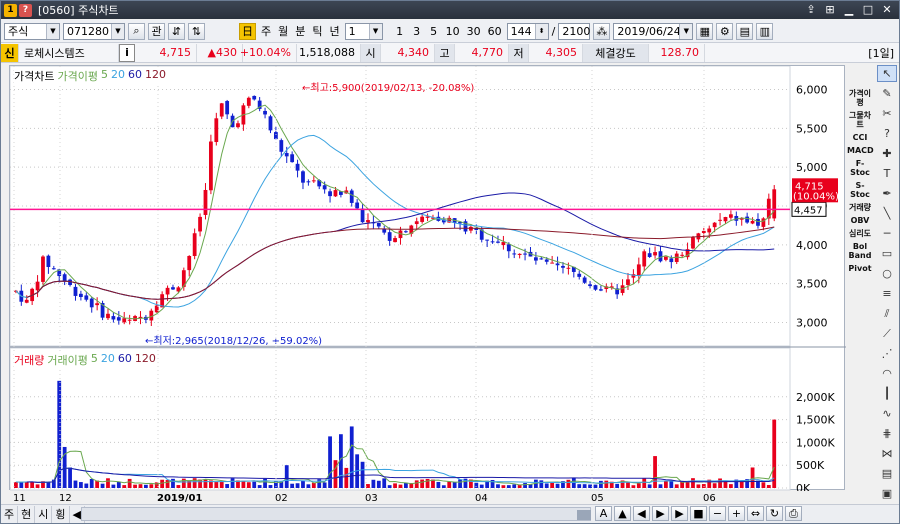  Describe the element at coordinates (887, 193) in the screenshot. I see `pen-icon: ✒` at that location.